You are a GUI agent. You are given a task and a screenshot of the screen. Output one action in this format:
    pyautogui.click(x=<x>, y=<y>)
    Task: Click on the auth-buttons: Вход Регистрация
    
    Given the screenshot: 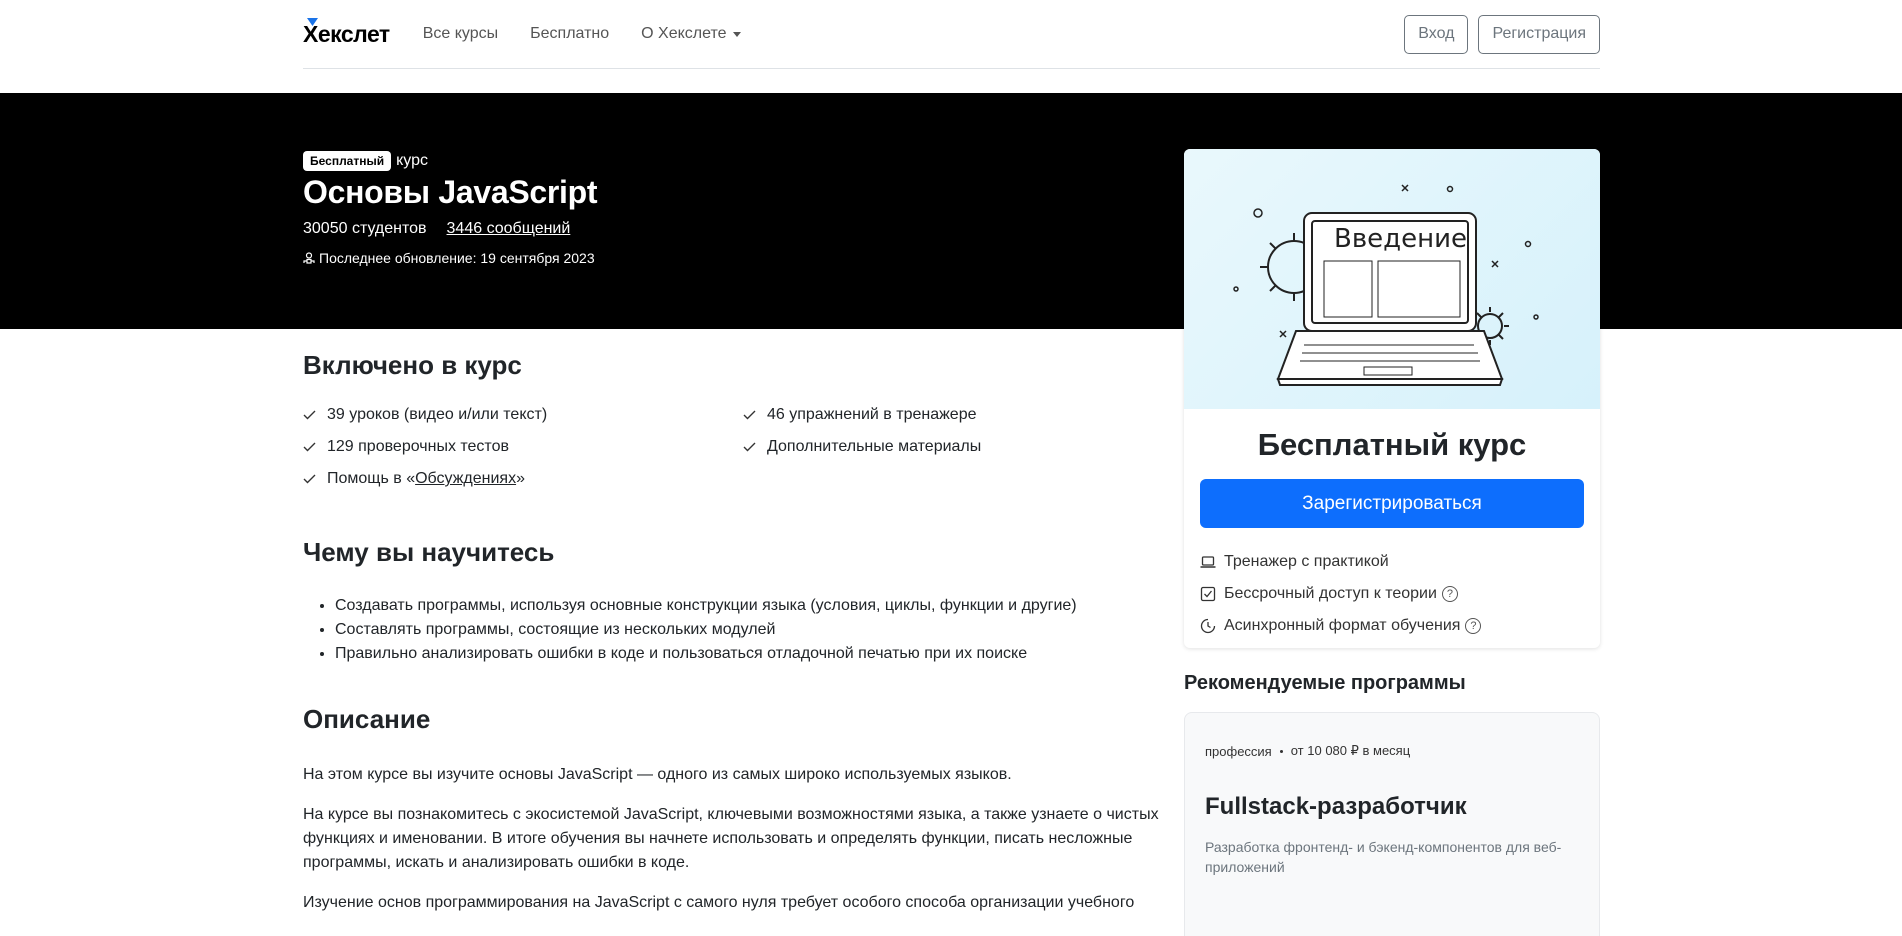 What is the action you would take?
    pyautogui.click(x=1502, y=34)
    